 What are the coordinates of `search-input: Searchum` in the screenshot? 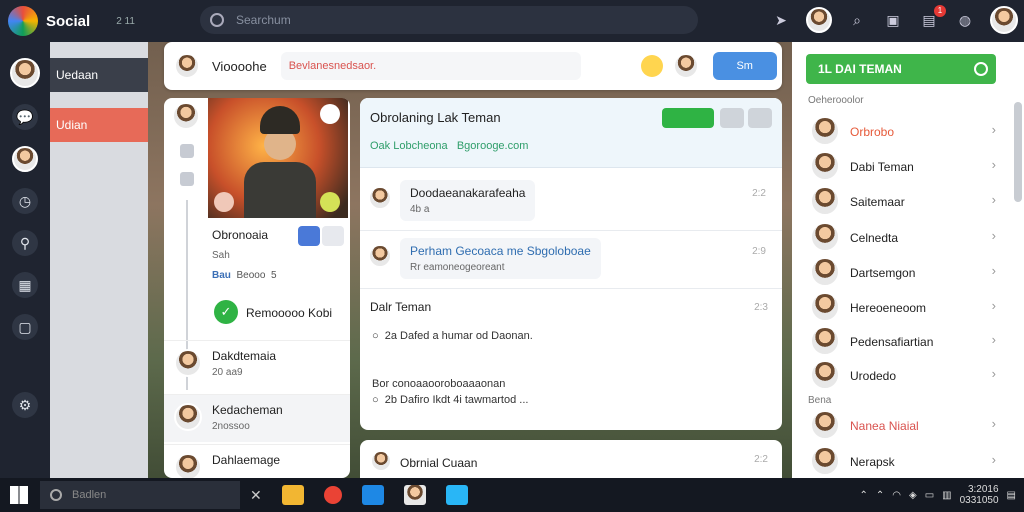 It's located at (449, 20).